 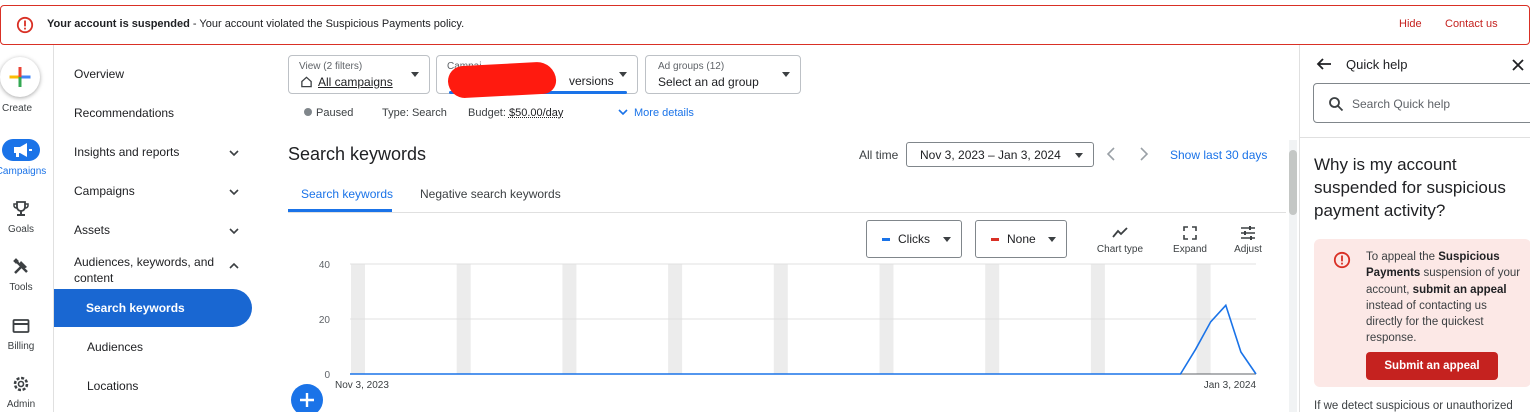 What do you see at coordinates (1518, 65) in the screenshot?
I see `close-icon` at bounding box center [1518, 65].